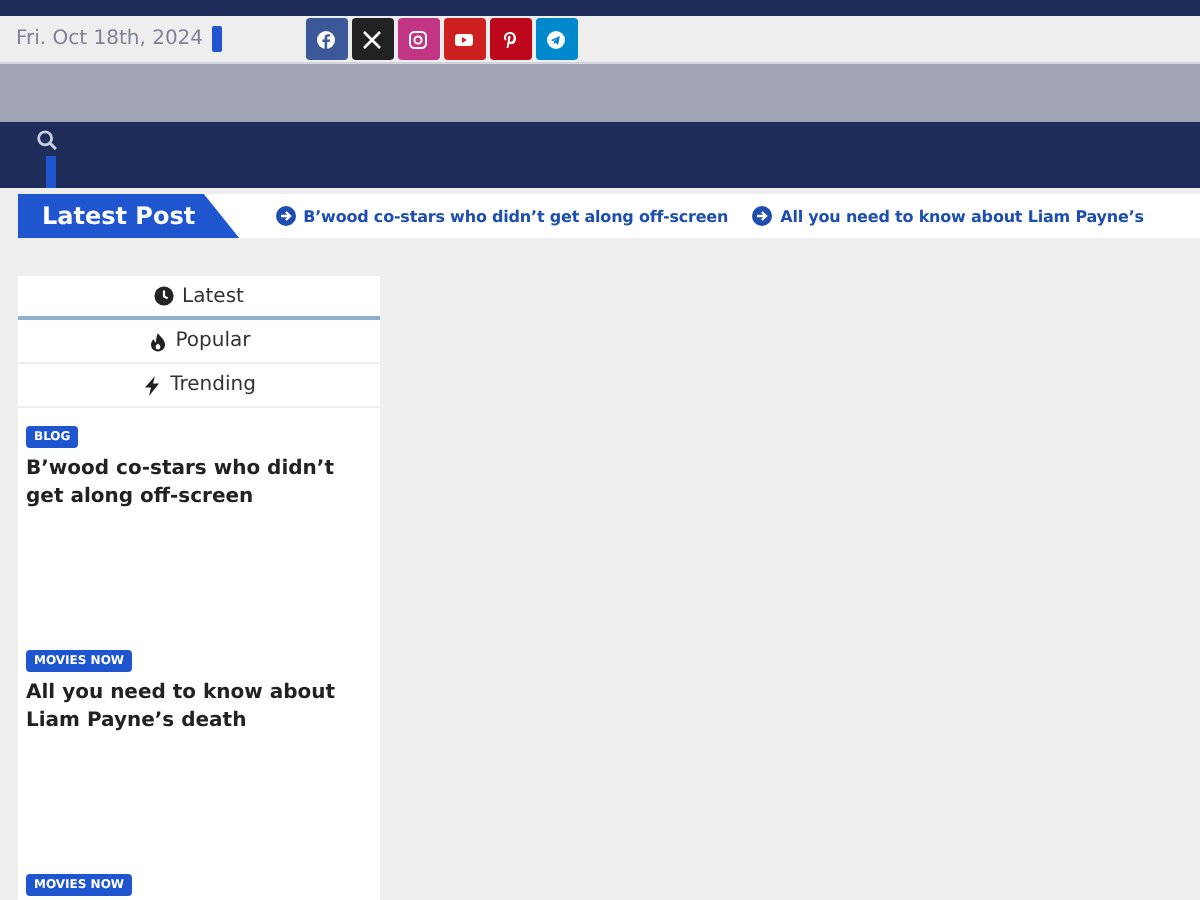 The height and width of the screenshot is (900, 1200). Describe the element at coordinates (164, 296) in the screenshot. I see `clock-icon` at that location.